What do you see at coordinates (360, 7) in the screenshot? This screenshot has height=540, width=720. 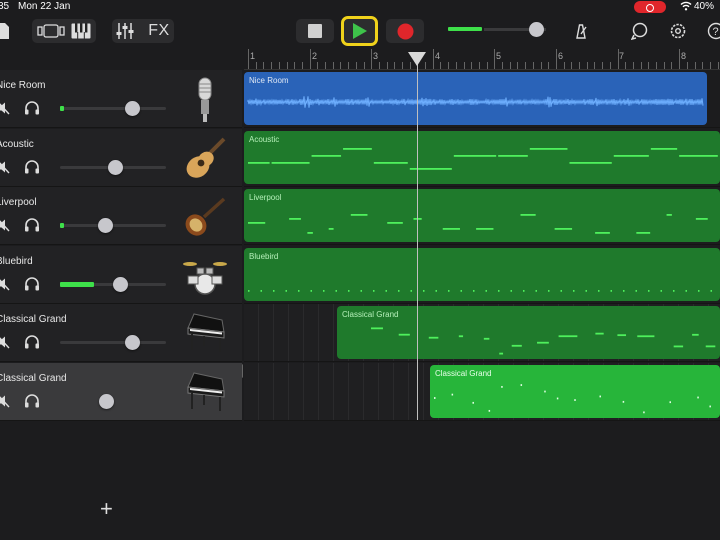 I see `status-bar: 35 Mon 22 Jan 40%` at bounding box center [360, 7].